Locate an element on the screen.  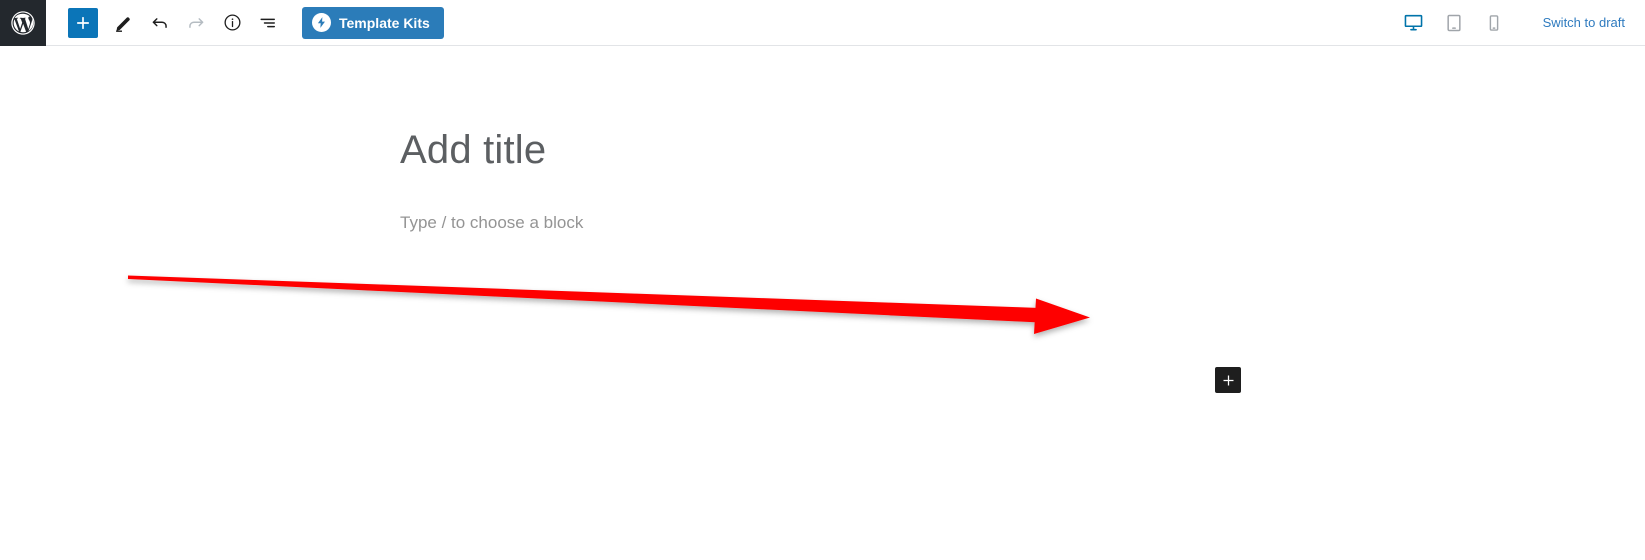
tools-button is located at coordinates (124, 23).